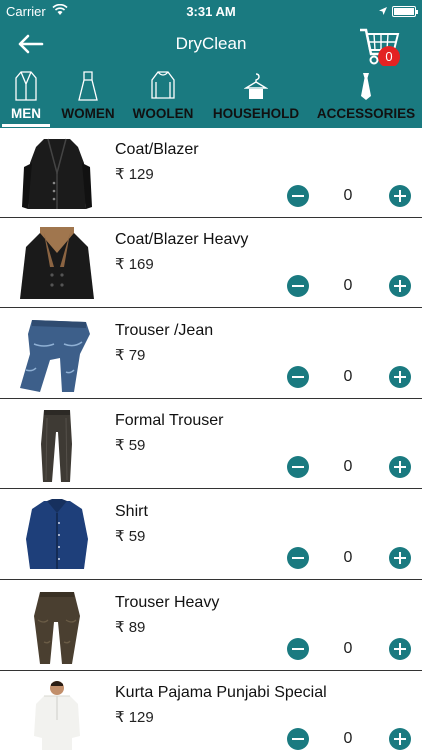 The width and height of the screenshot is (422, 750). Describe the element at coordinates (167, 602) in the screenshot. I see `item-name: Trouser Heavy` at that location.